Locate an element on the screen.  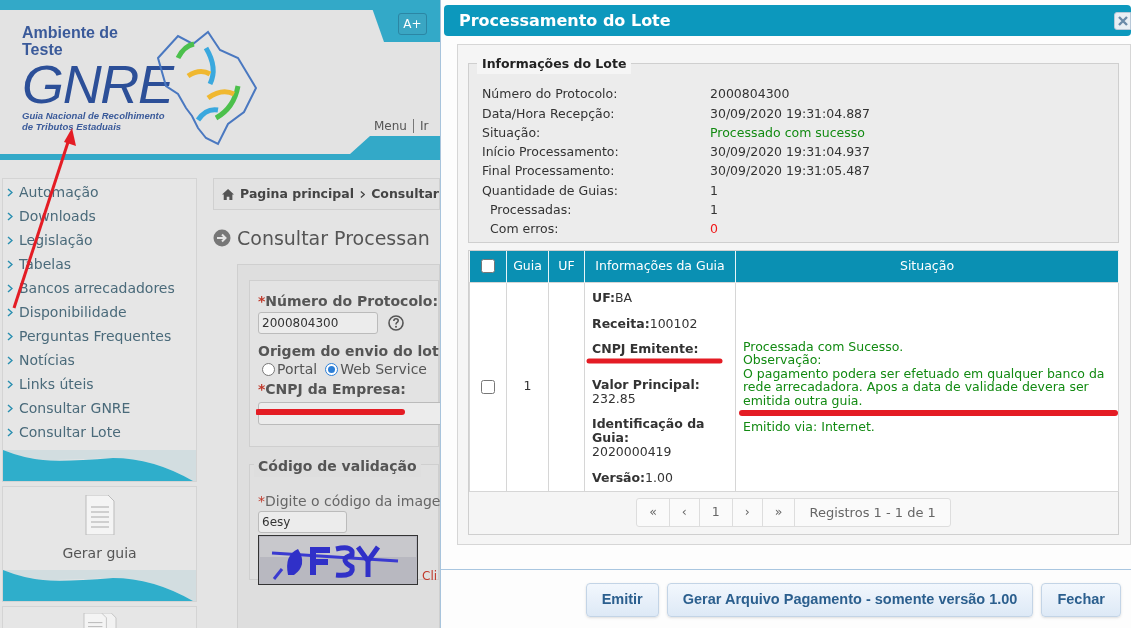
sidebar-item: Notícias is located at coordinates (99, 360).